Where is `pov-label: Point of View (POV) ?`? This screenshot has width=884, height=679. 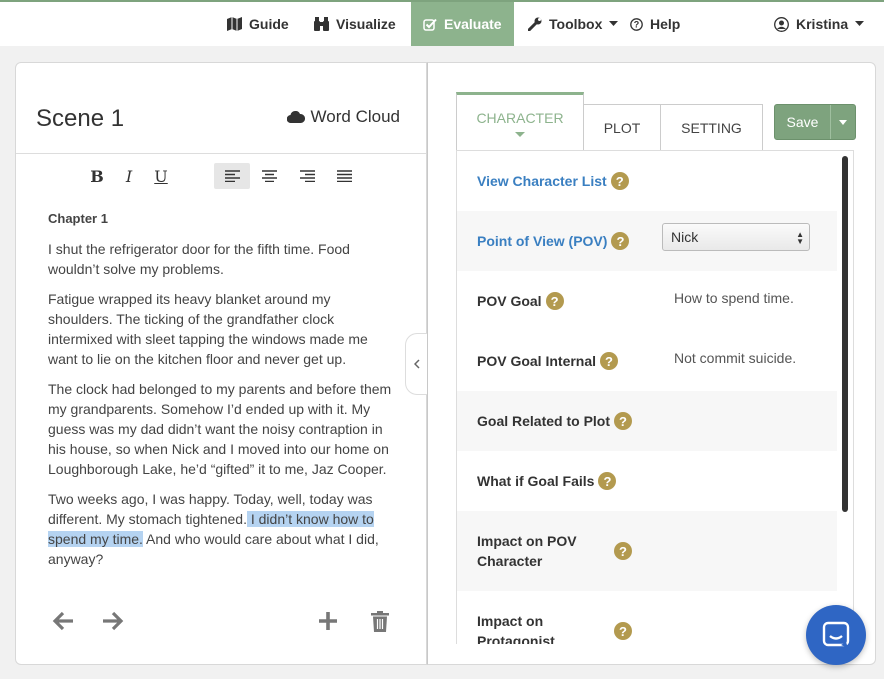
pov-label: Point of View (POV) ? is located at coordinates (553, 241).